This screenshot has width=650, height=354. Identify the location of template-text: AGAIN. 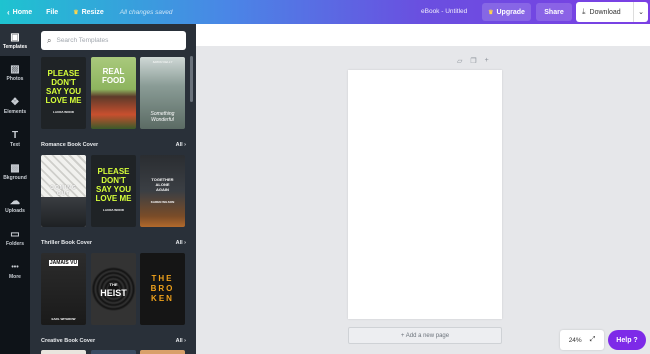
(162, 189).